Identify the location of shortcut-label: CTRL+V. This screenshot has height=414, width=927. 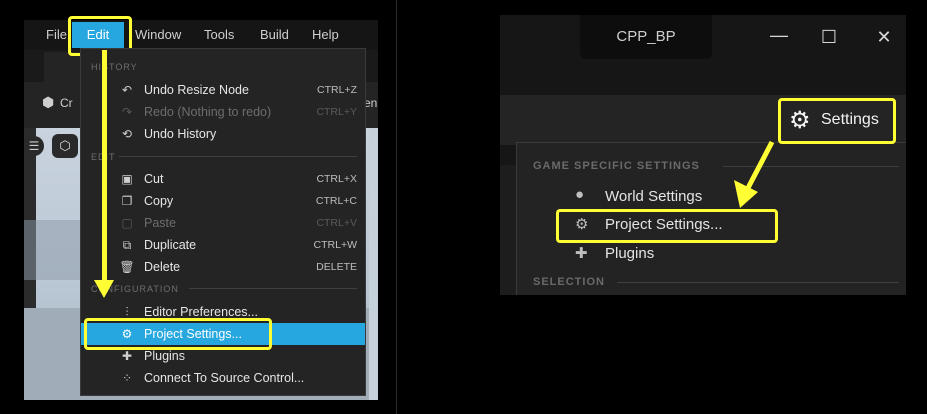
(336, 223).